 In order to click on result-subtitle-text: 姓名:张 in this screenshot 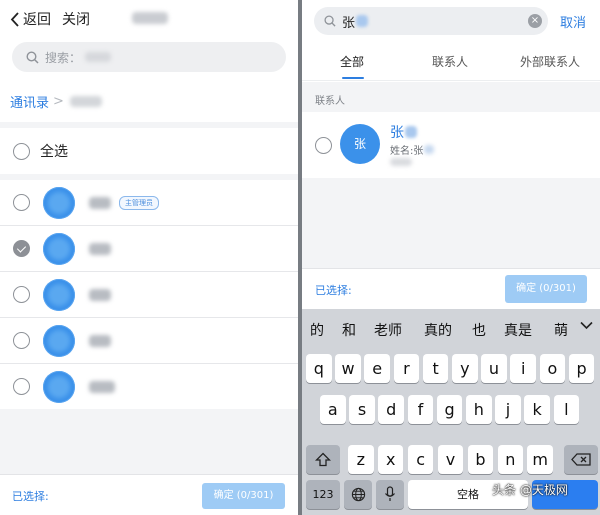, I will do `click(407, 151)`.